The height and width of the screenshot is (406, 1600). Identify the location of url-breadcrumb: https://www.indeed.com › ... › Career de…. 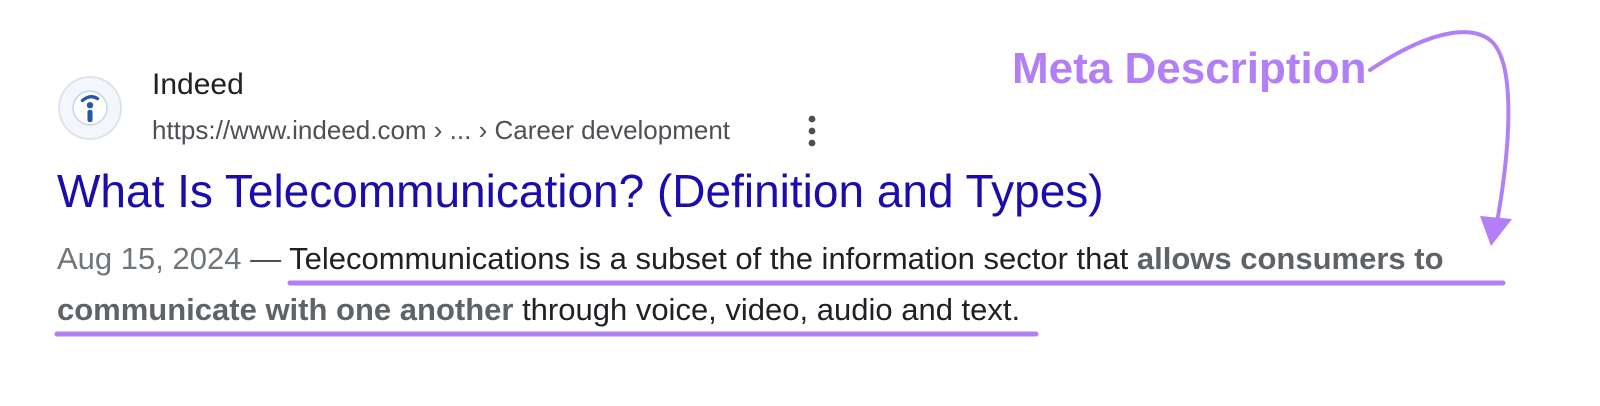
(441, 130).